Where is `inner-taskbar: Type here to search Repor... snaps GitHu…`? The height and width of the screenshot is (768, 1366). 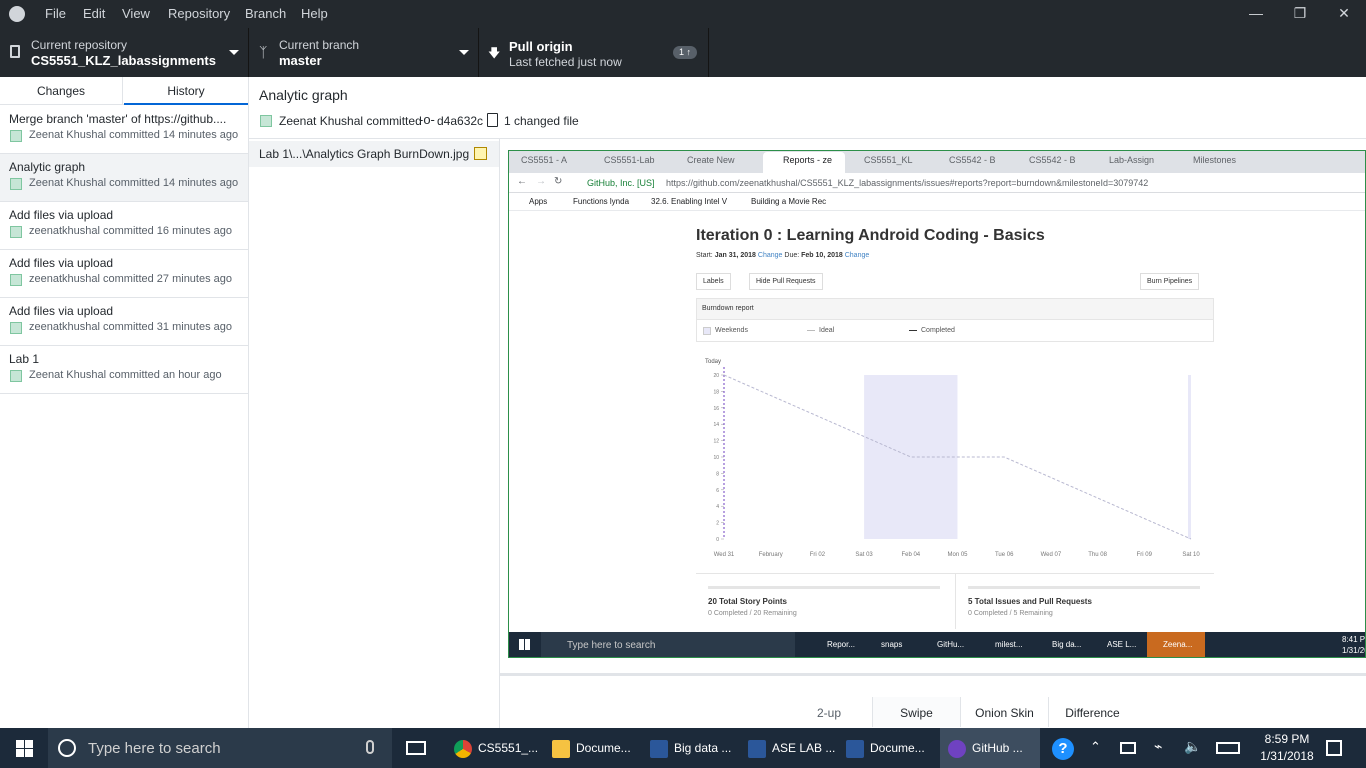 inner-taskbar: Type here to search Repor... snaps GitHu… is located at coordinates (937, 644).